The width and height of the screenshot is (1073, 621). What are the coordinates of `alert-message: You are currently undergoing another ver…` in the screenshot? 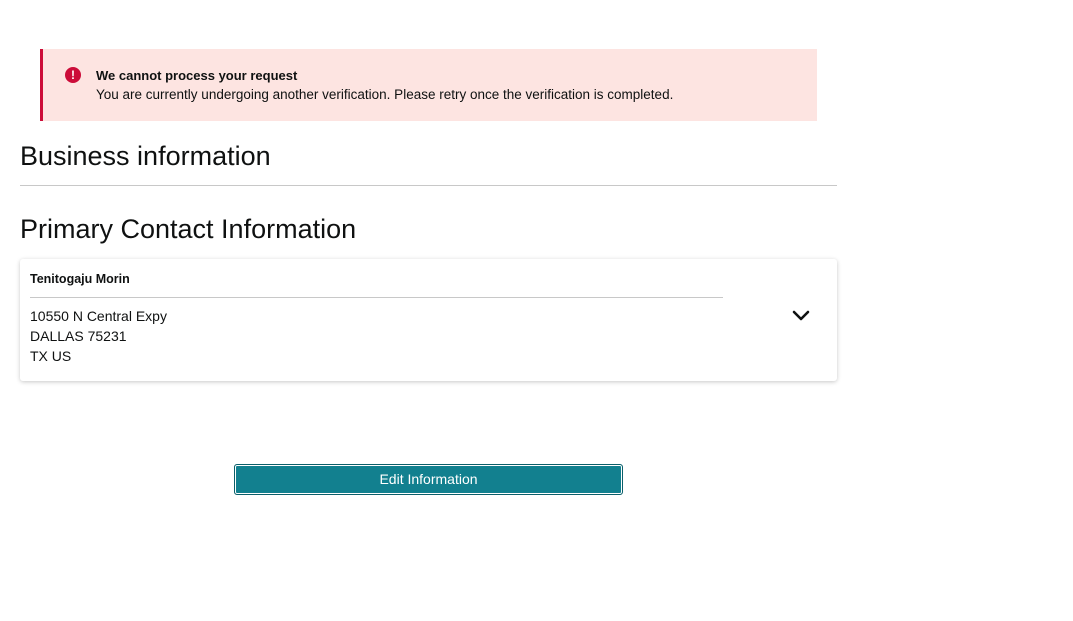 It's located at (385, 94).